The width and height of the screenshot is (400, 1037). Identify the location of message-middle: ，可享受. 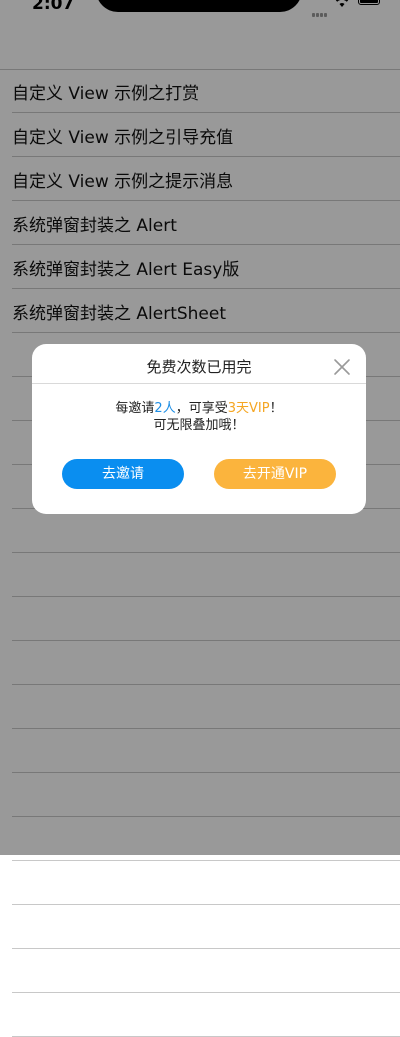
(201, 408).